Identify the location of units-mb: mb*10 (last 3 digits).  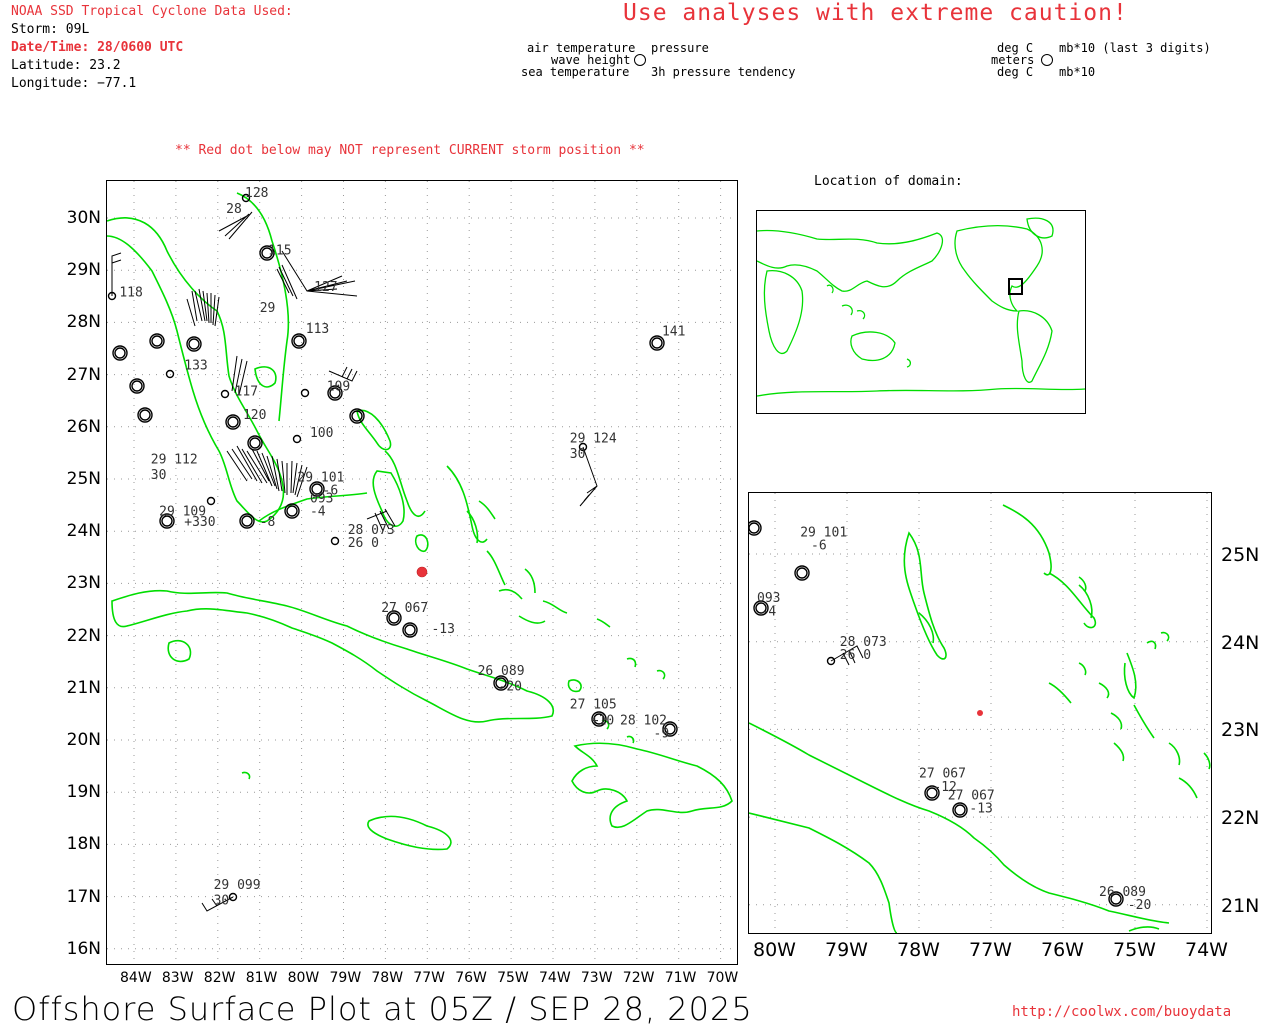
(1135, 48).